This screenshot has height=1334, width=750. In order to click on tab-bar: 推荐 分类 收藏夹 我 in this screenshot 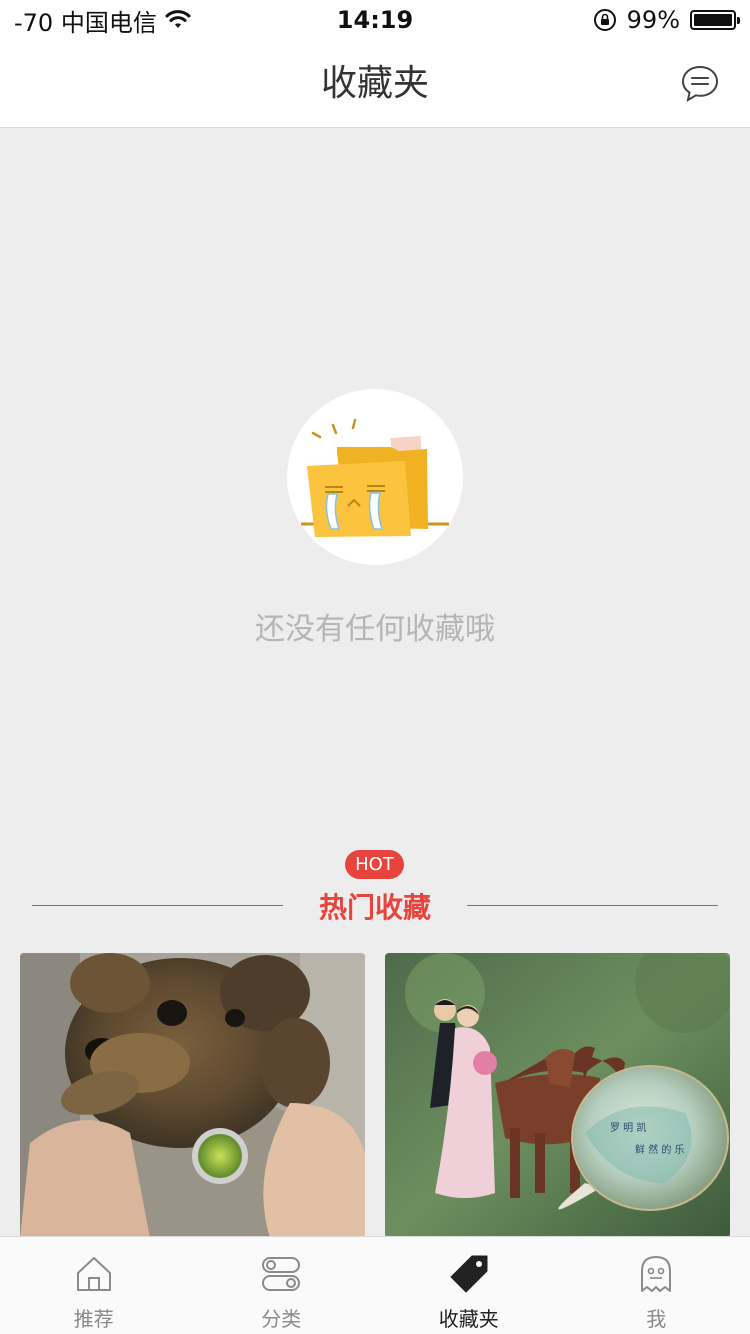, I will do `click(375, 1285)`.